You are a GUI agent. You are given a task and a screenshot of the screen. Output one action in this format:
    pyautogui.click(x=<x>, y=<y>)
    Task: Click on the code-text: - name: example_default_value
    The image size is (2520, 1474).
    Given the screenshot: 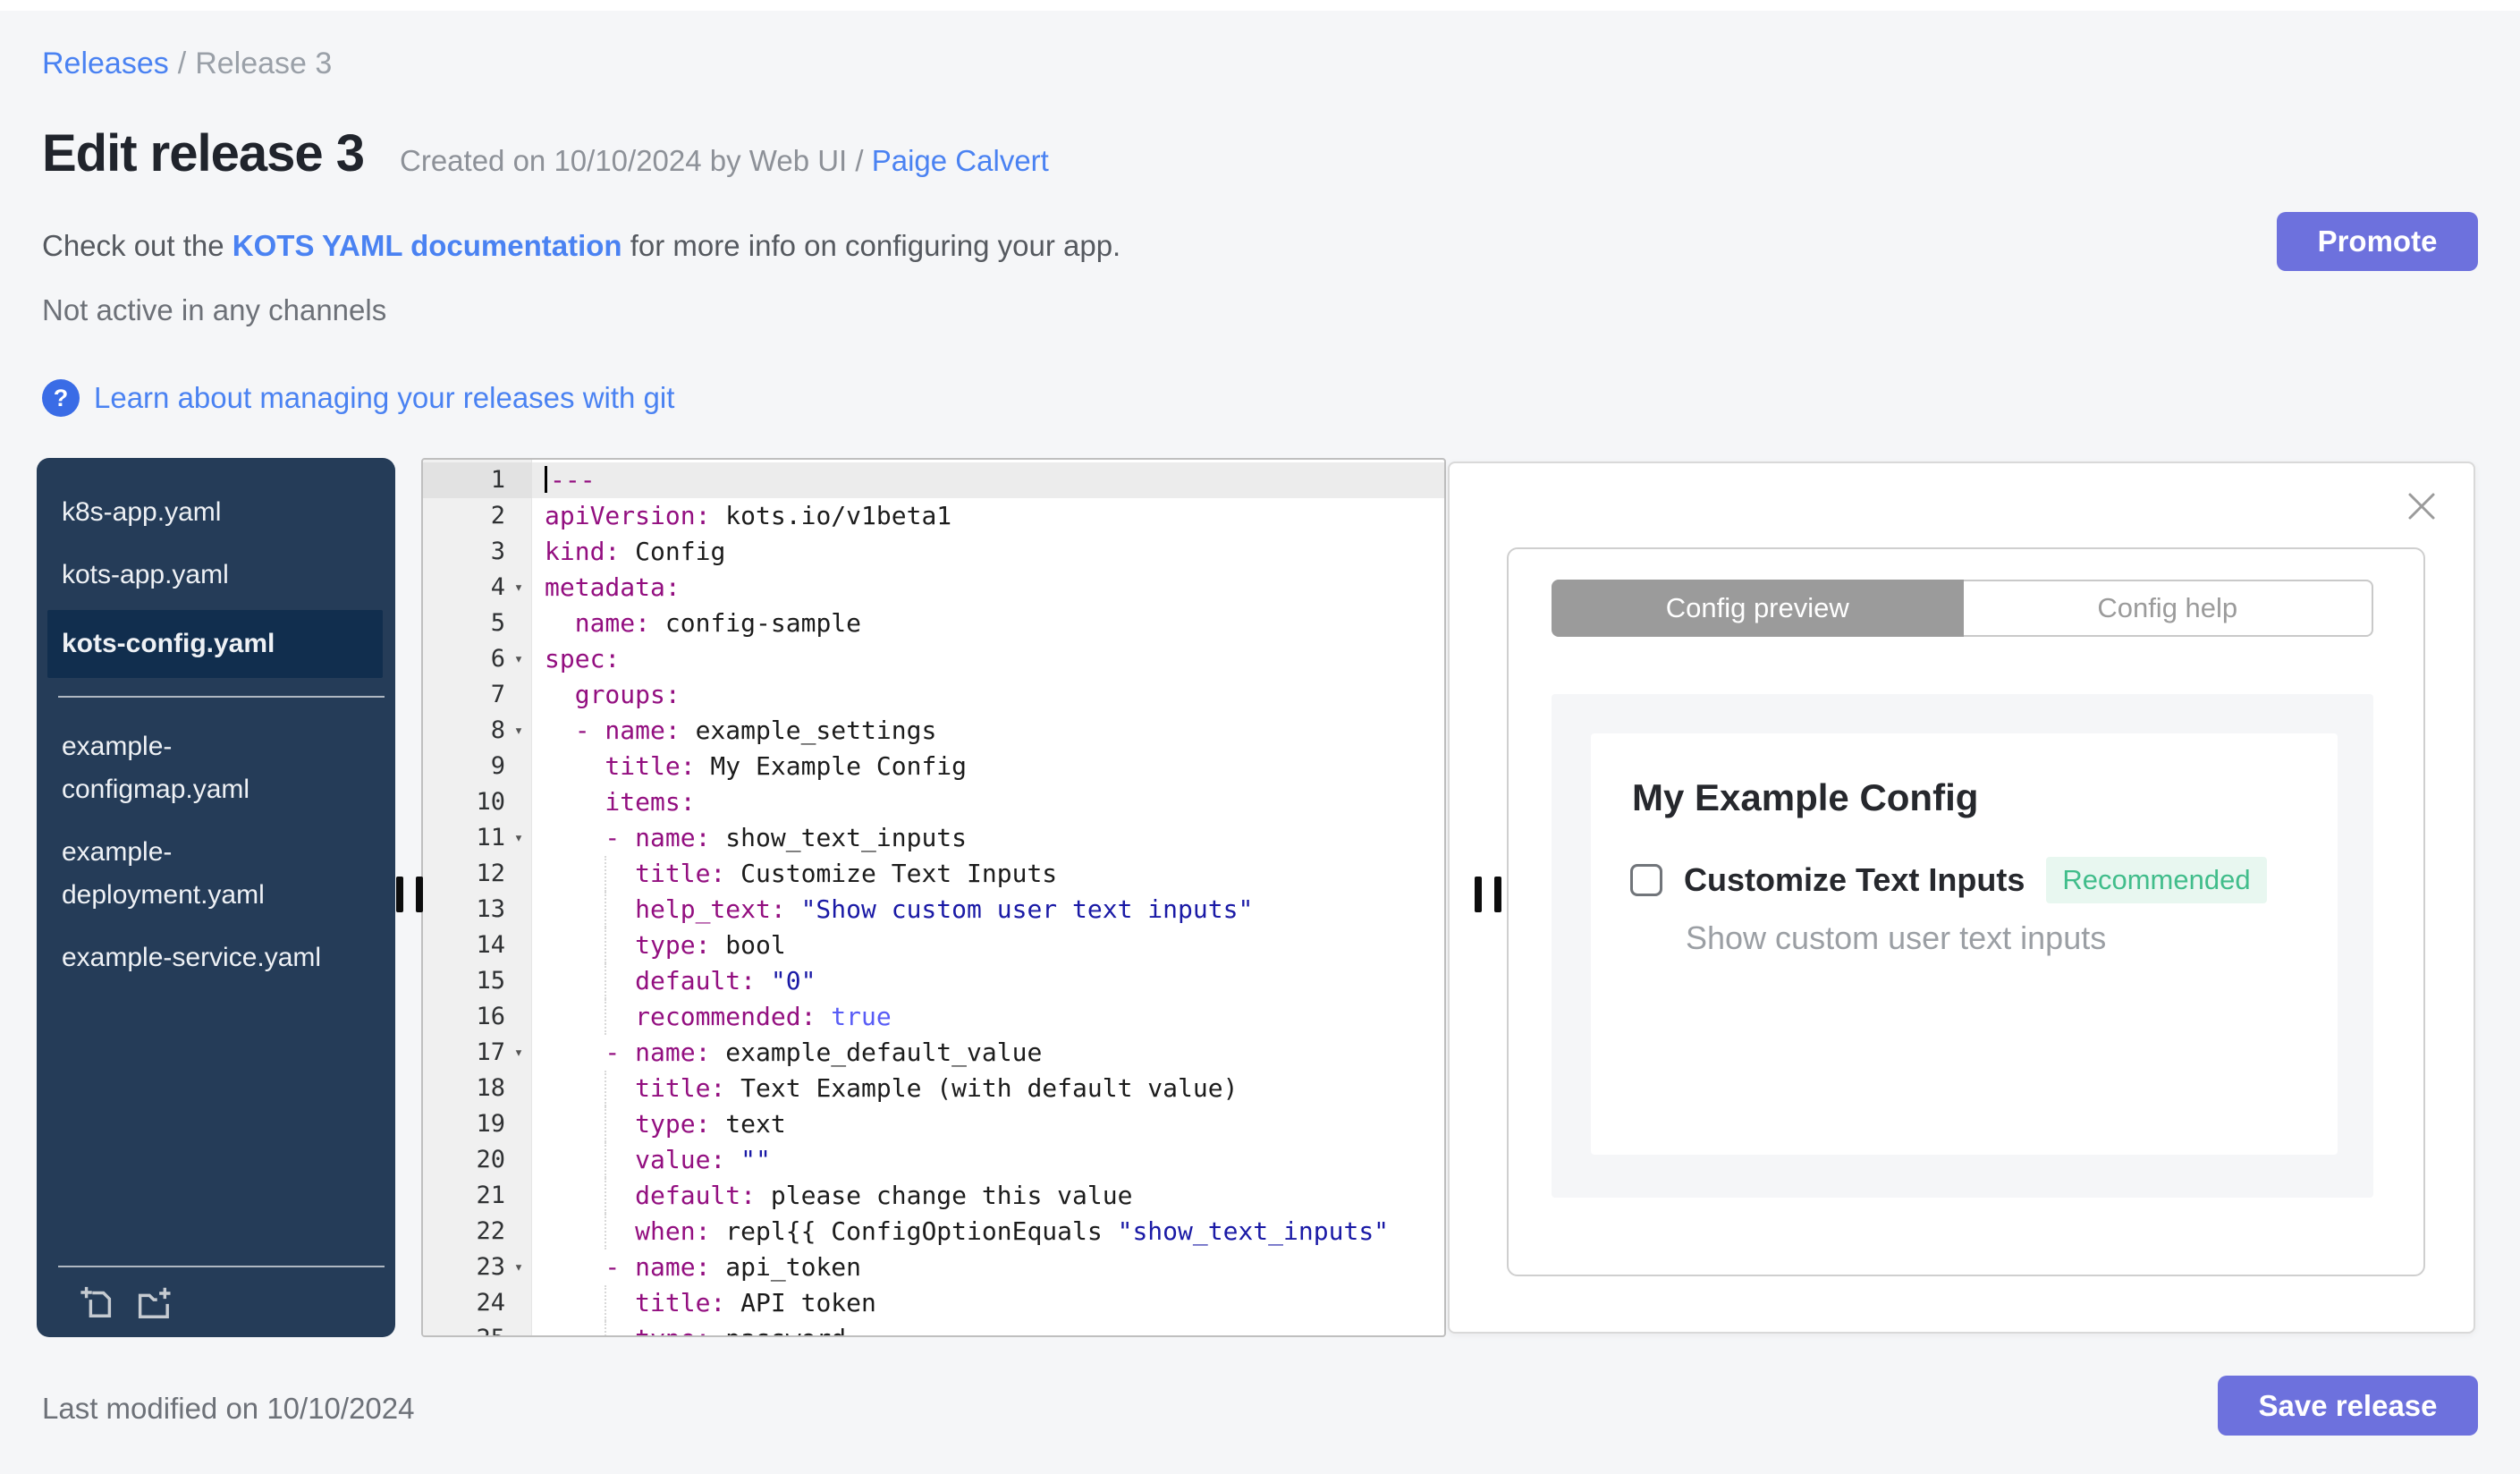 What is the action you would take?
    pyautogui.click(x=988, y=1053)
    